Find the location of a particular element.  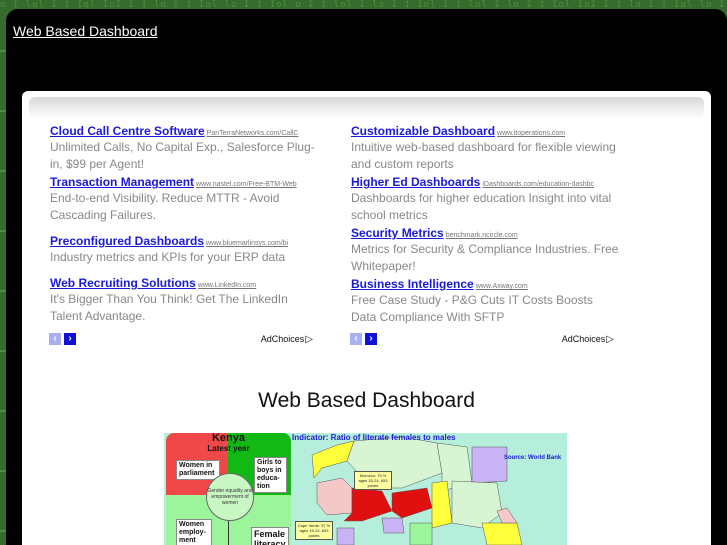

map-region-niger is located at coordinates (412, 503).